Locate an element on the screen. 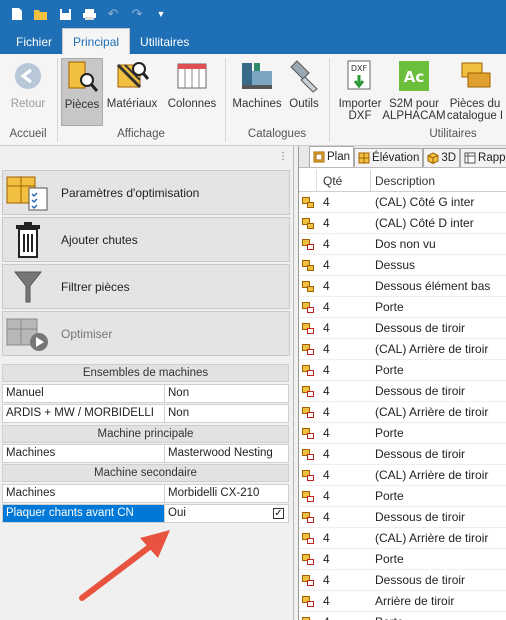  optimiser-button: Optimiser is located at coordinates (146, 333).